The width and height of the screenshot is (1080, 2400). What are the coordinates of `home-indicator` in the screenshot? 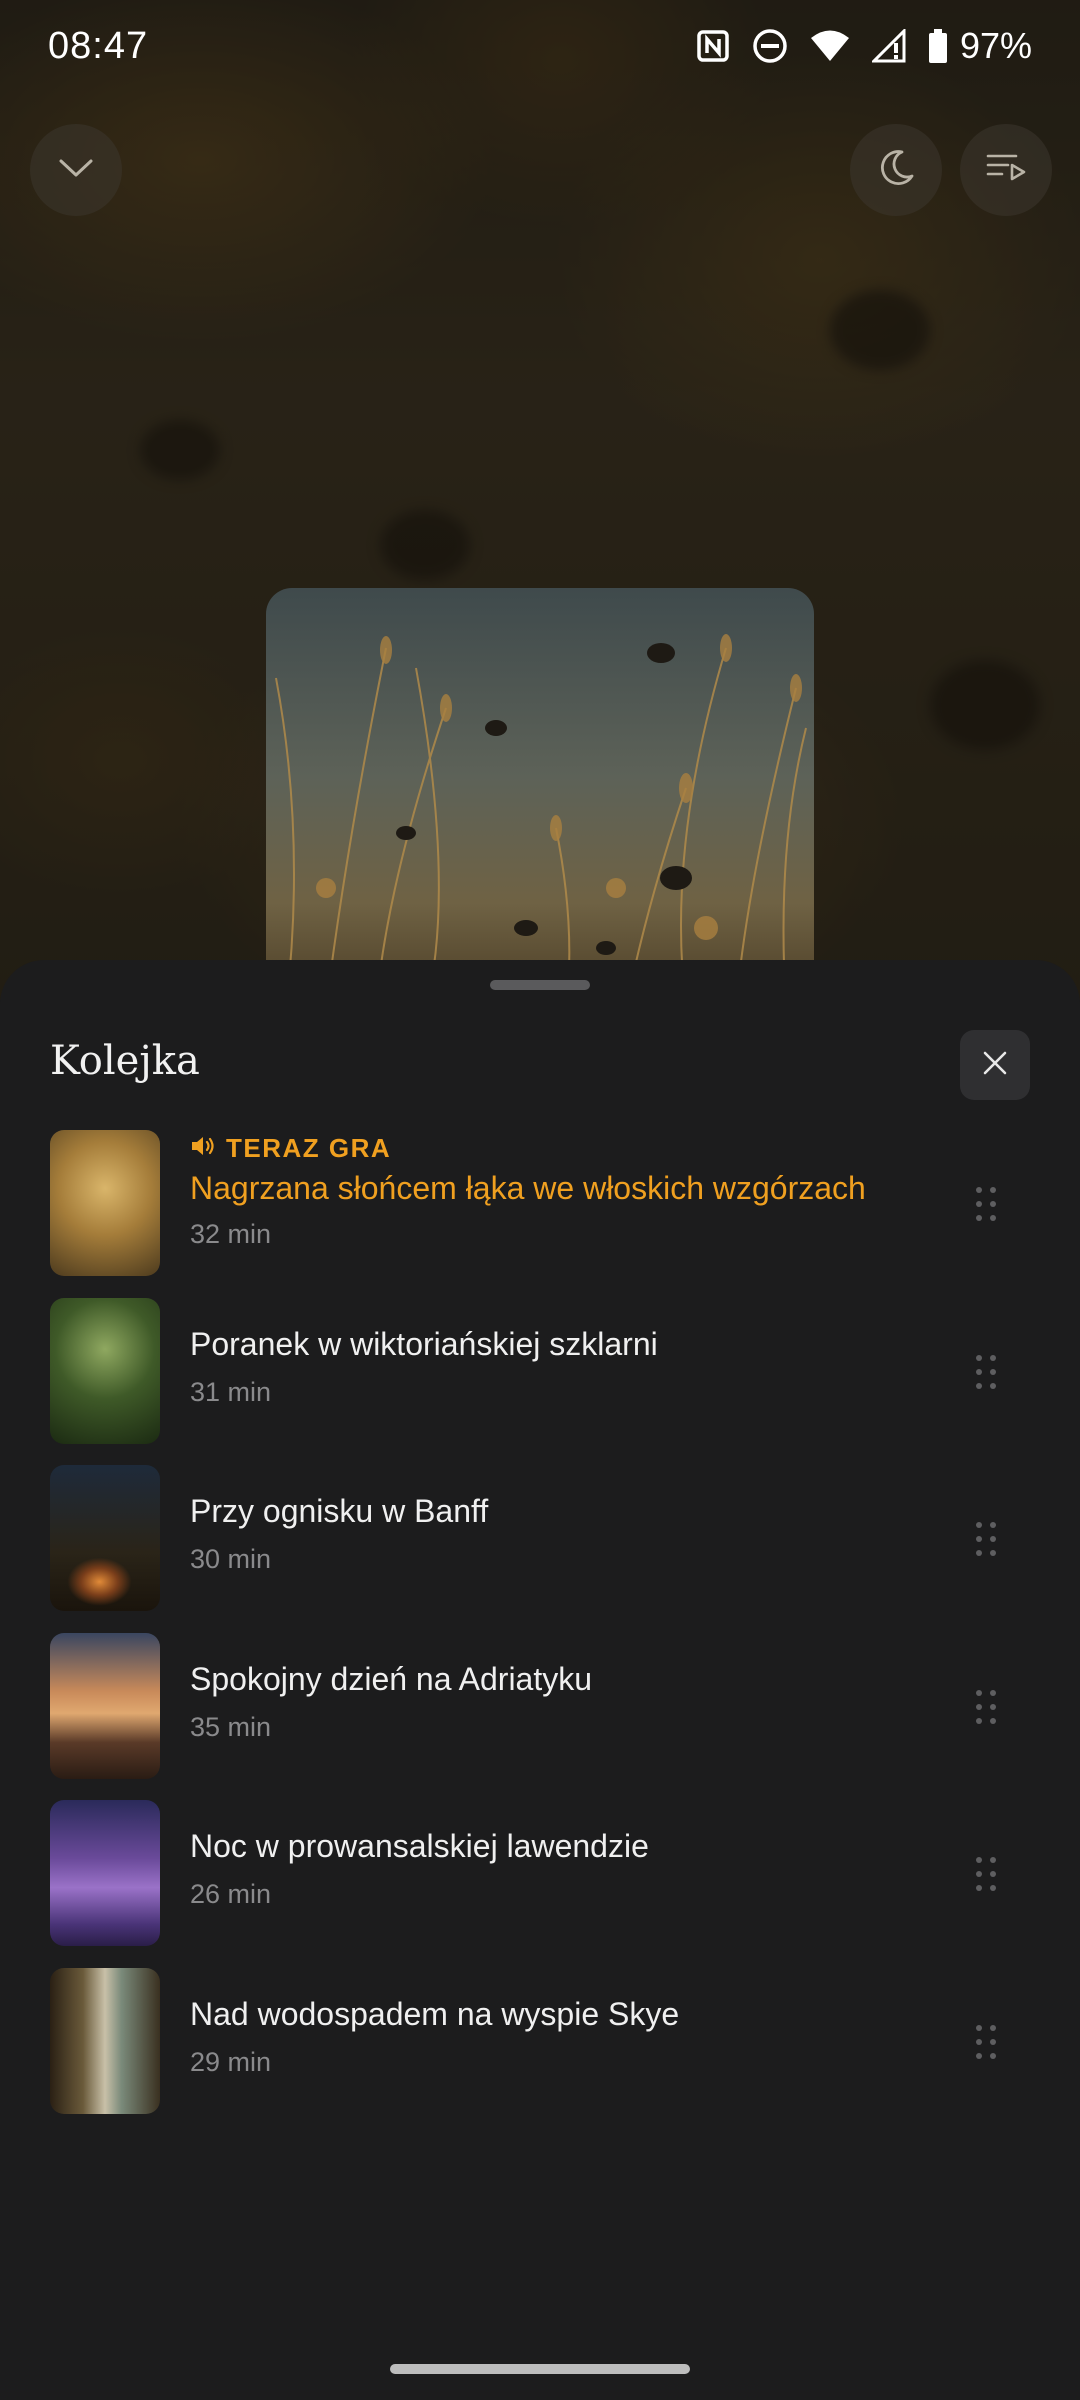 It's located at (540, 2369).